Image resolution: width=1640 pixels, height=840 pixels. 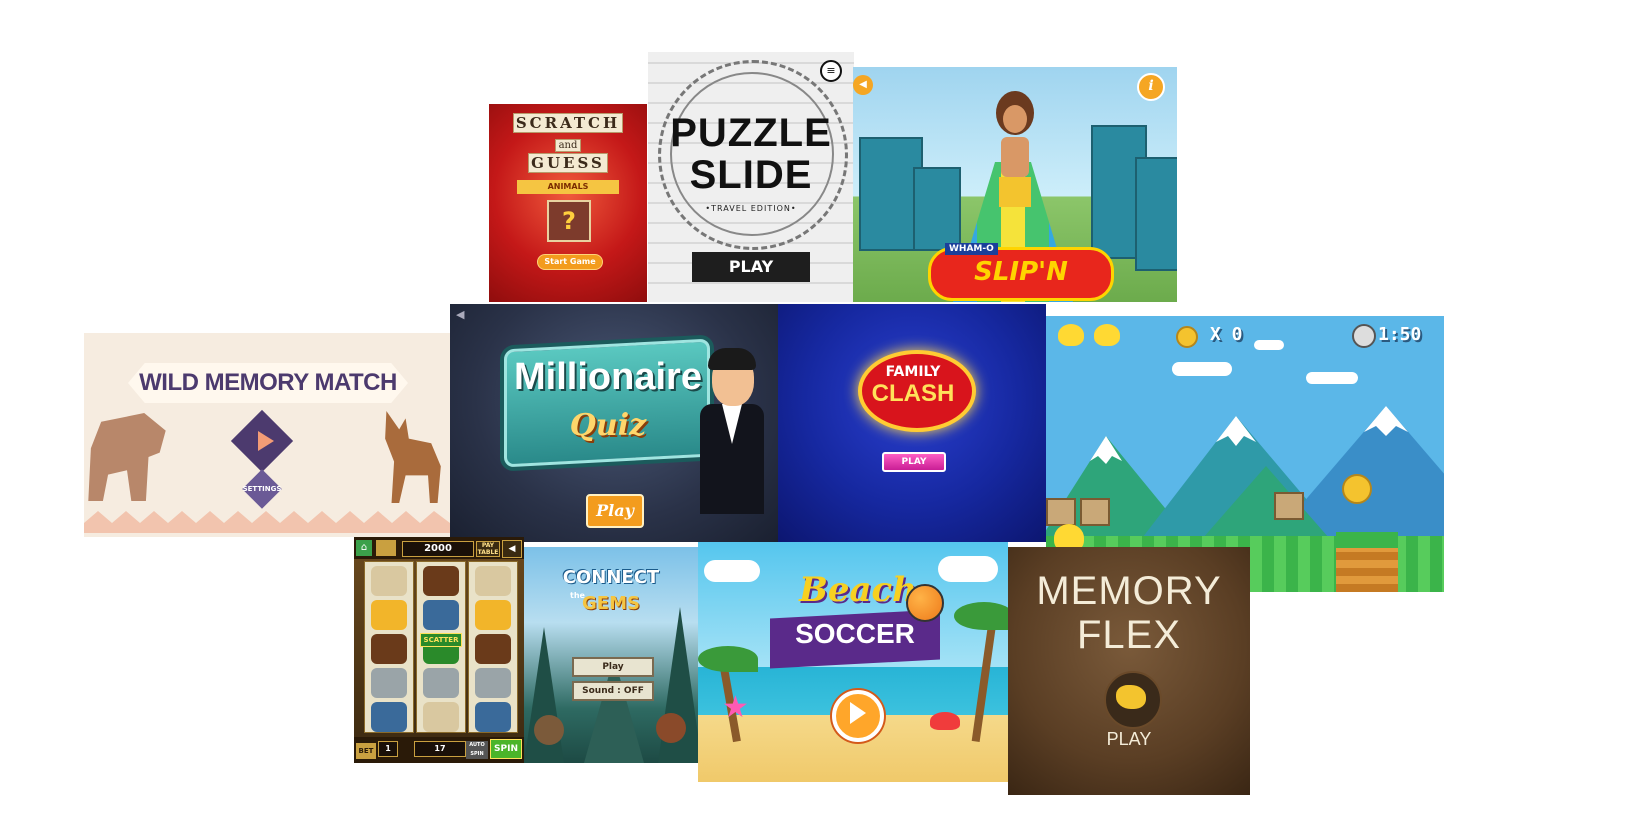 What do you see at coordinates (570, 262) in the screenshot?
I see `start-game-button: Start Game` at bounding box center [570, 262].